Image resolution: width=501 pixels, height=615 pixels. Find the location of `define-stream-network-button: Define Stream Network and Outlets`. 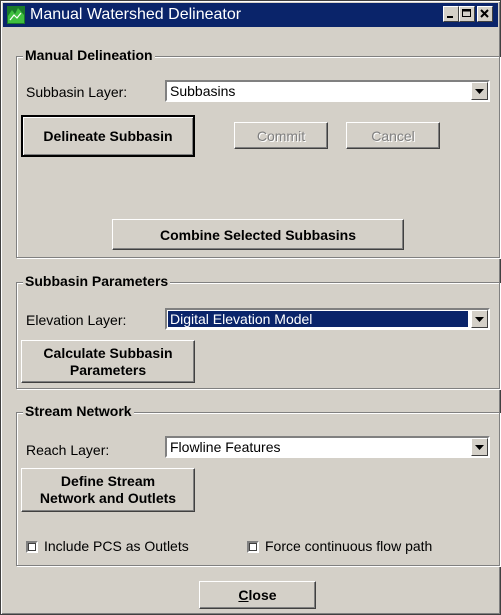

define-stream-network-button: Define Stream Network and Outlets is located at coordinates (108, 490).